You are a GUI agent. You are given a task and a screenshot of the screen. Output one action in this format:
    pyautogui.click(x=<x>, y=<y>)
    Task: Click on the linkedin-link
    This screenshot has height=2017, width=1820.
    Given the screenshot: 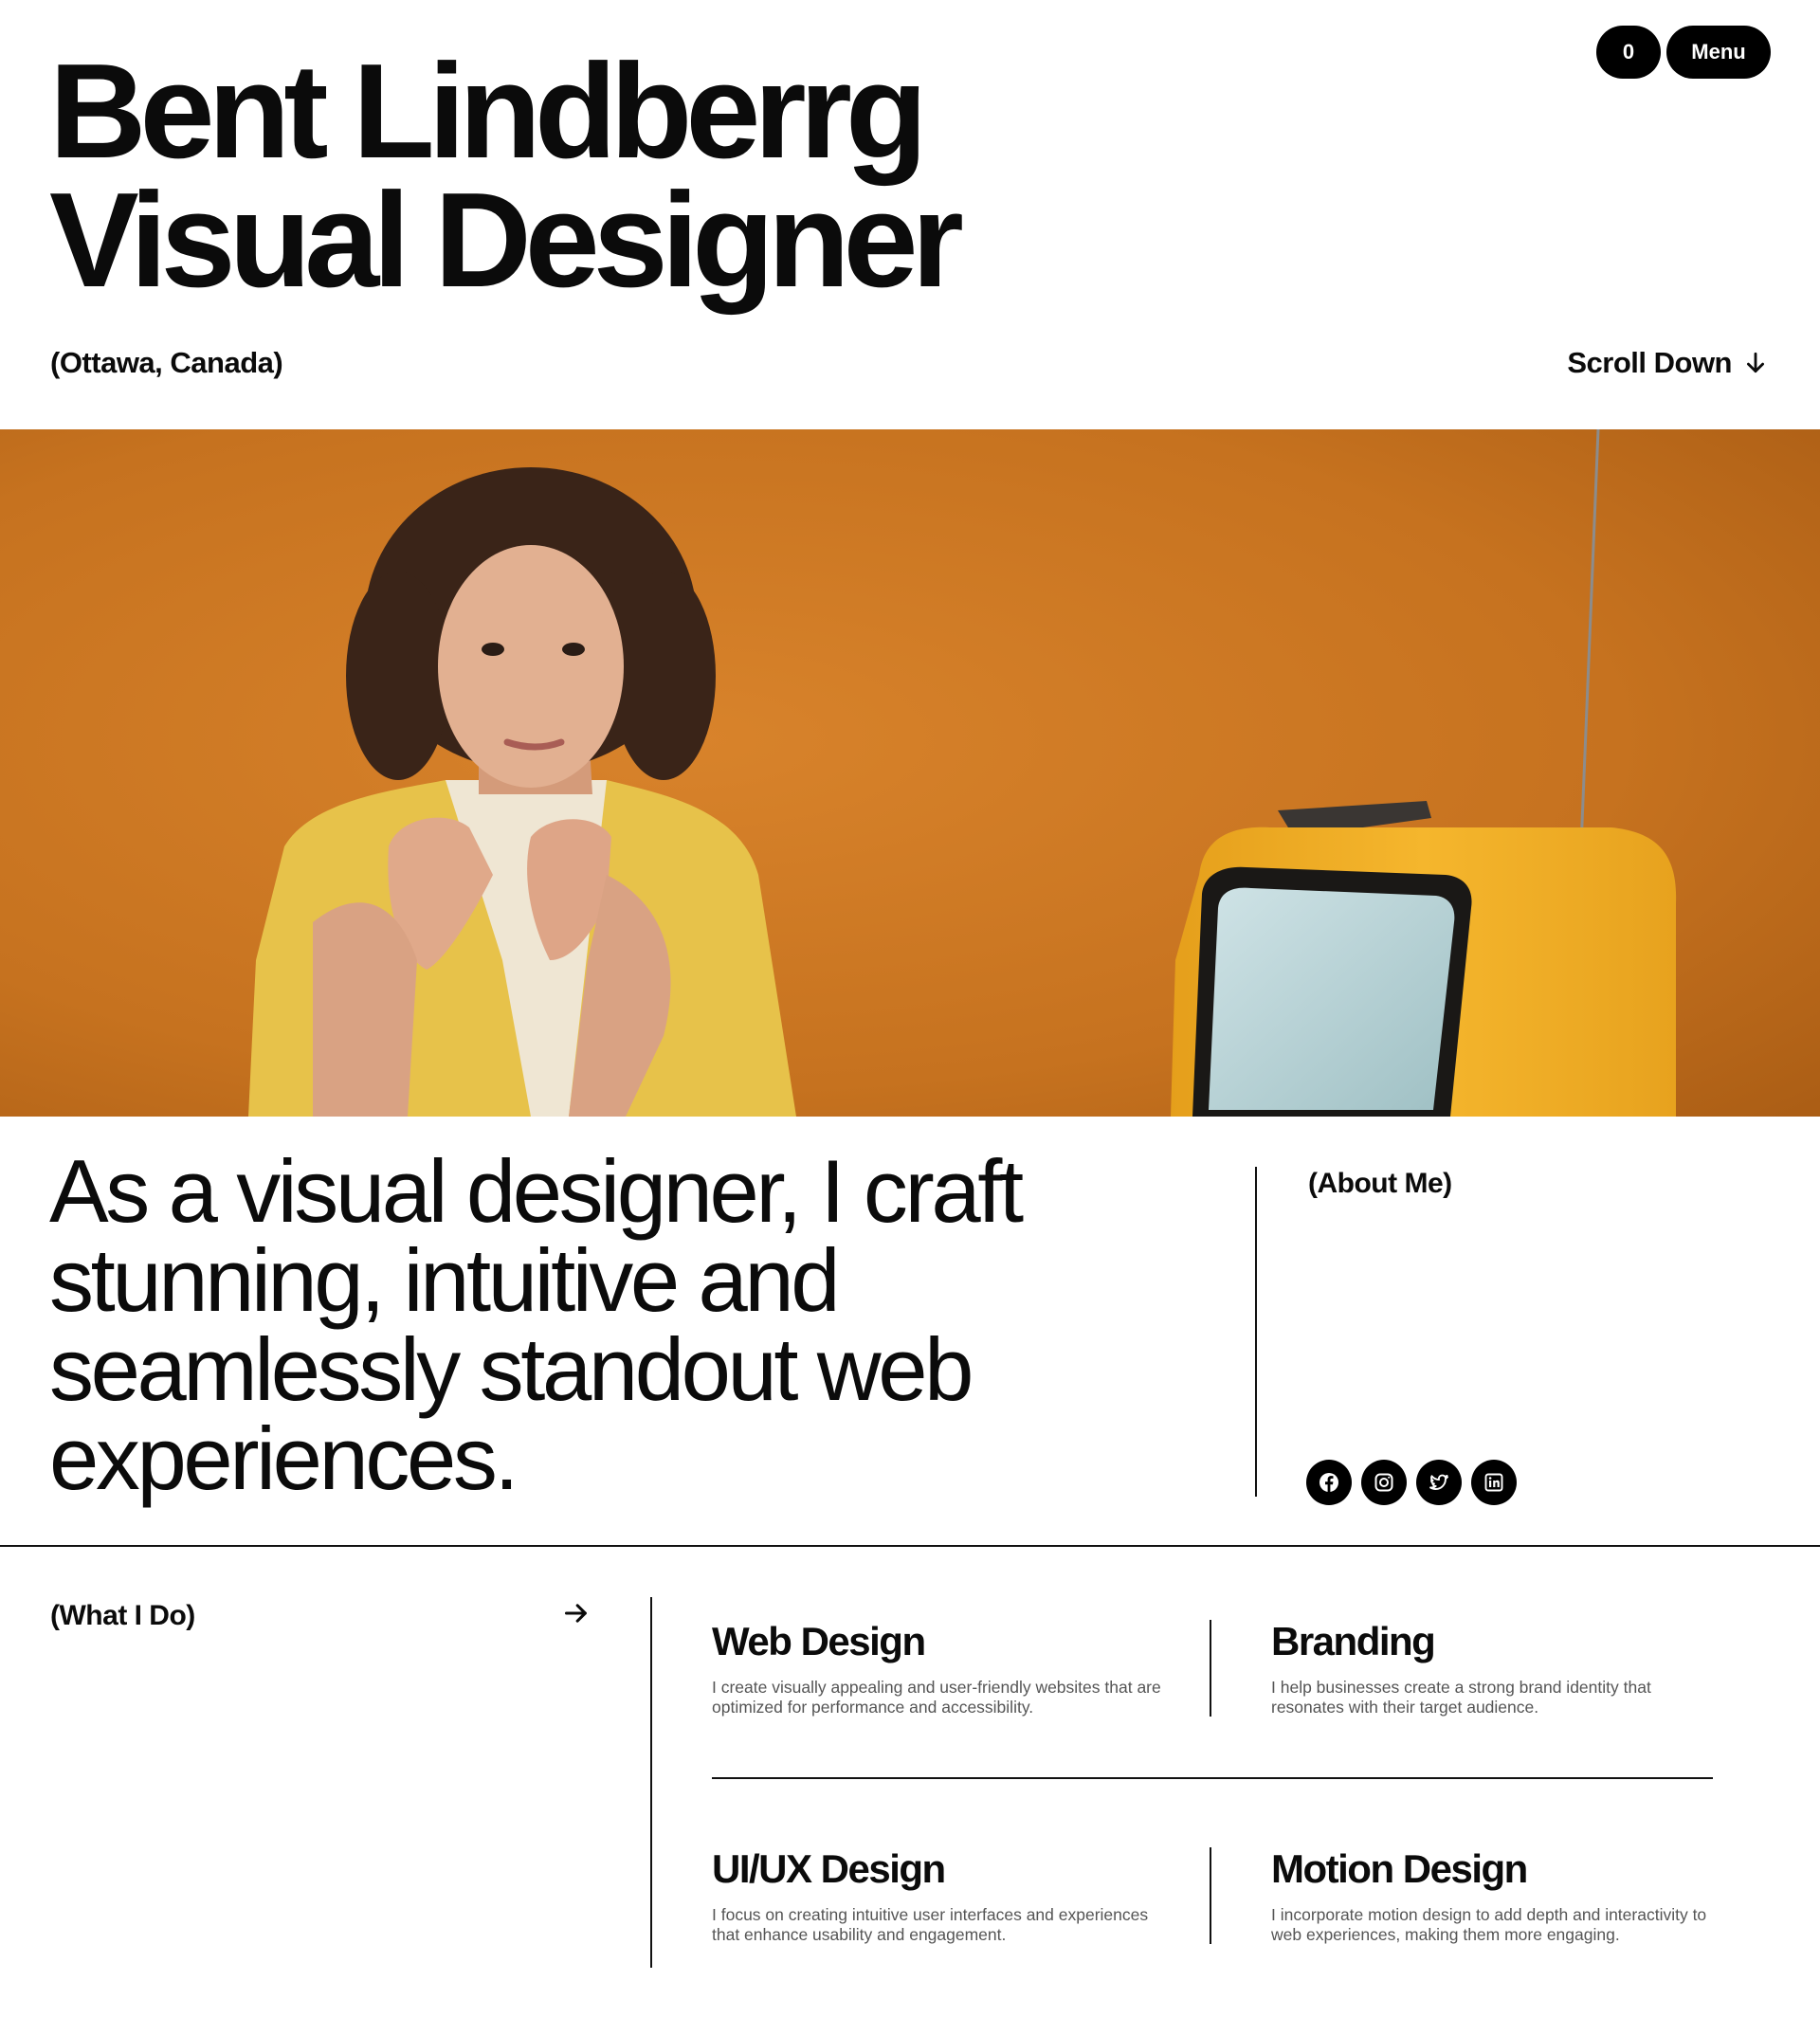 What is the action you would take?
    pyautogui.click(x=1494, y=1483)
    